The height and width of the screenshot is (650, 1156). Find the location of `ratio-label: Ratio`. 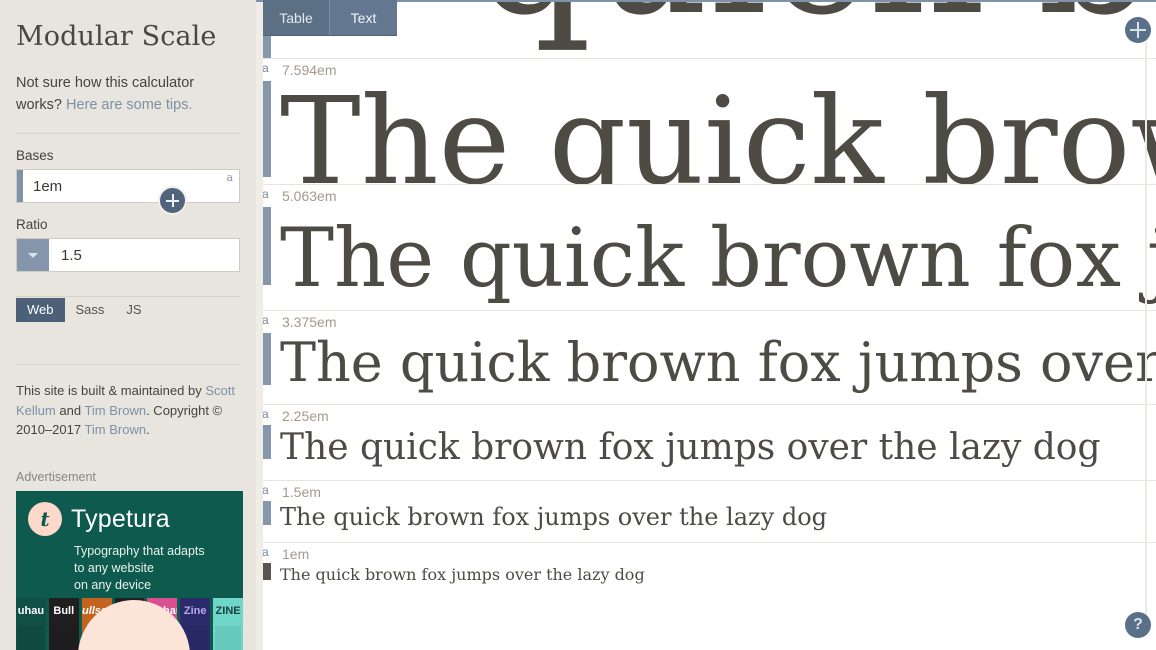

ratio-label: Ratio is located at coordinates (32, 225).